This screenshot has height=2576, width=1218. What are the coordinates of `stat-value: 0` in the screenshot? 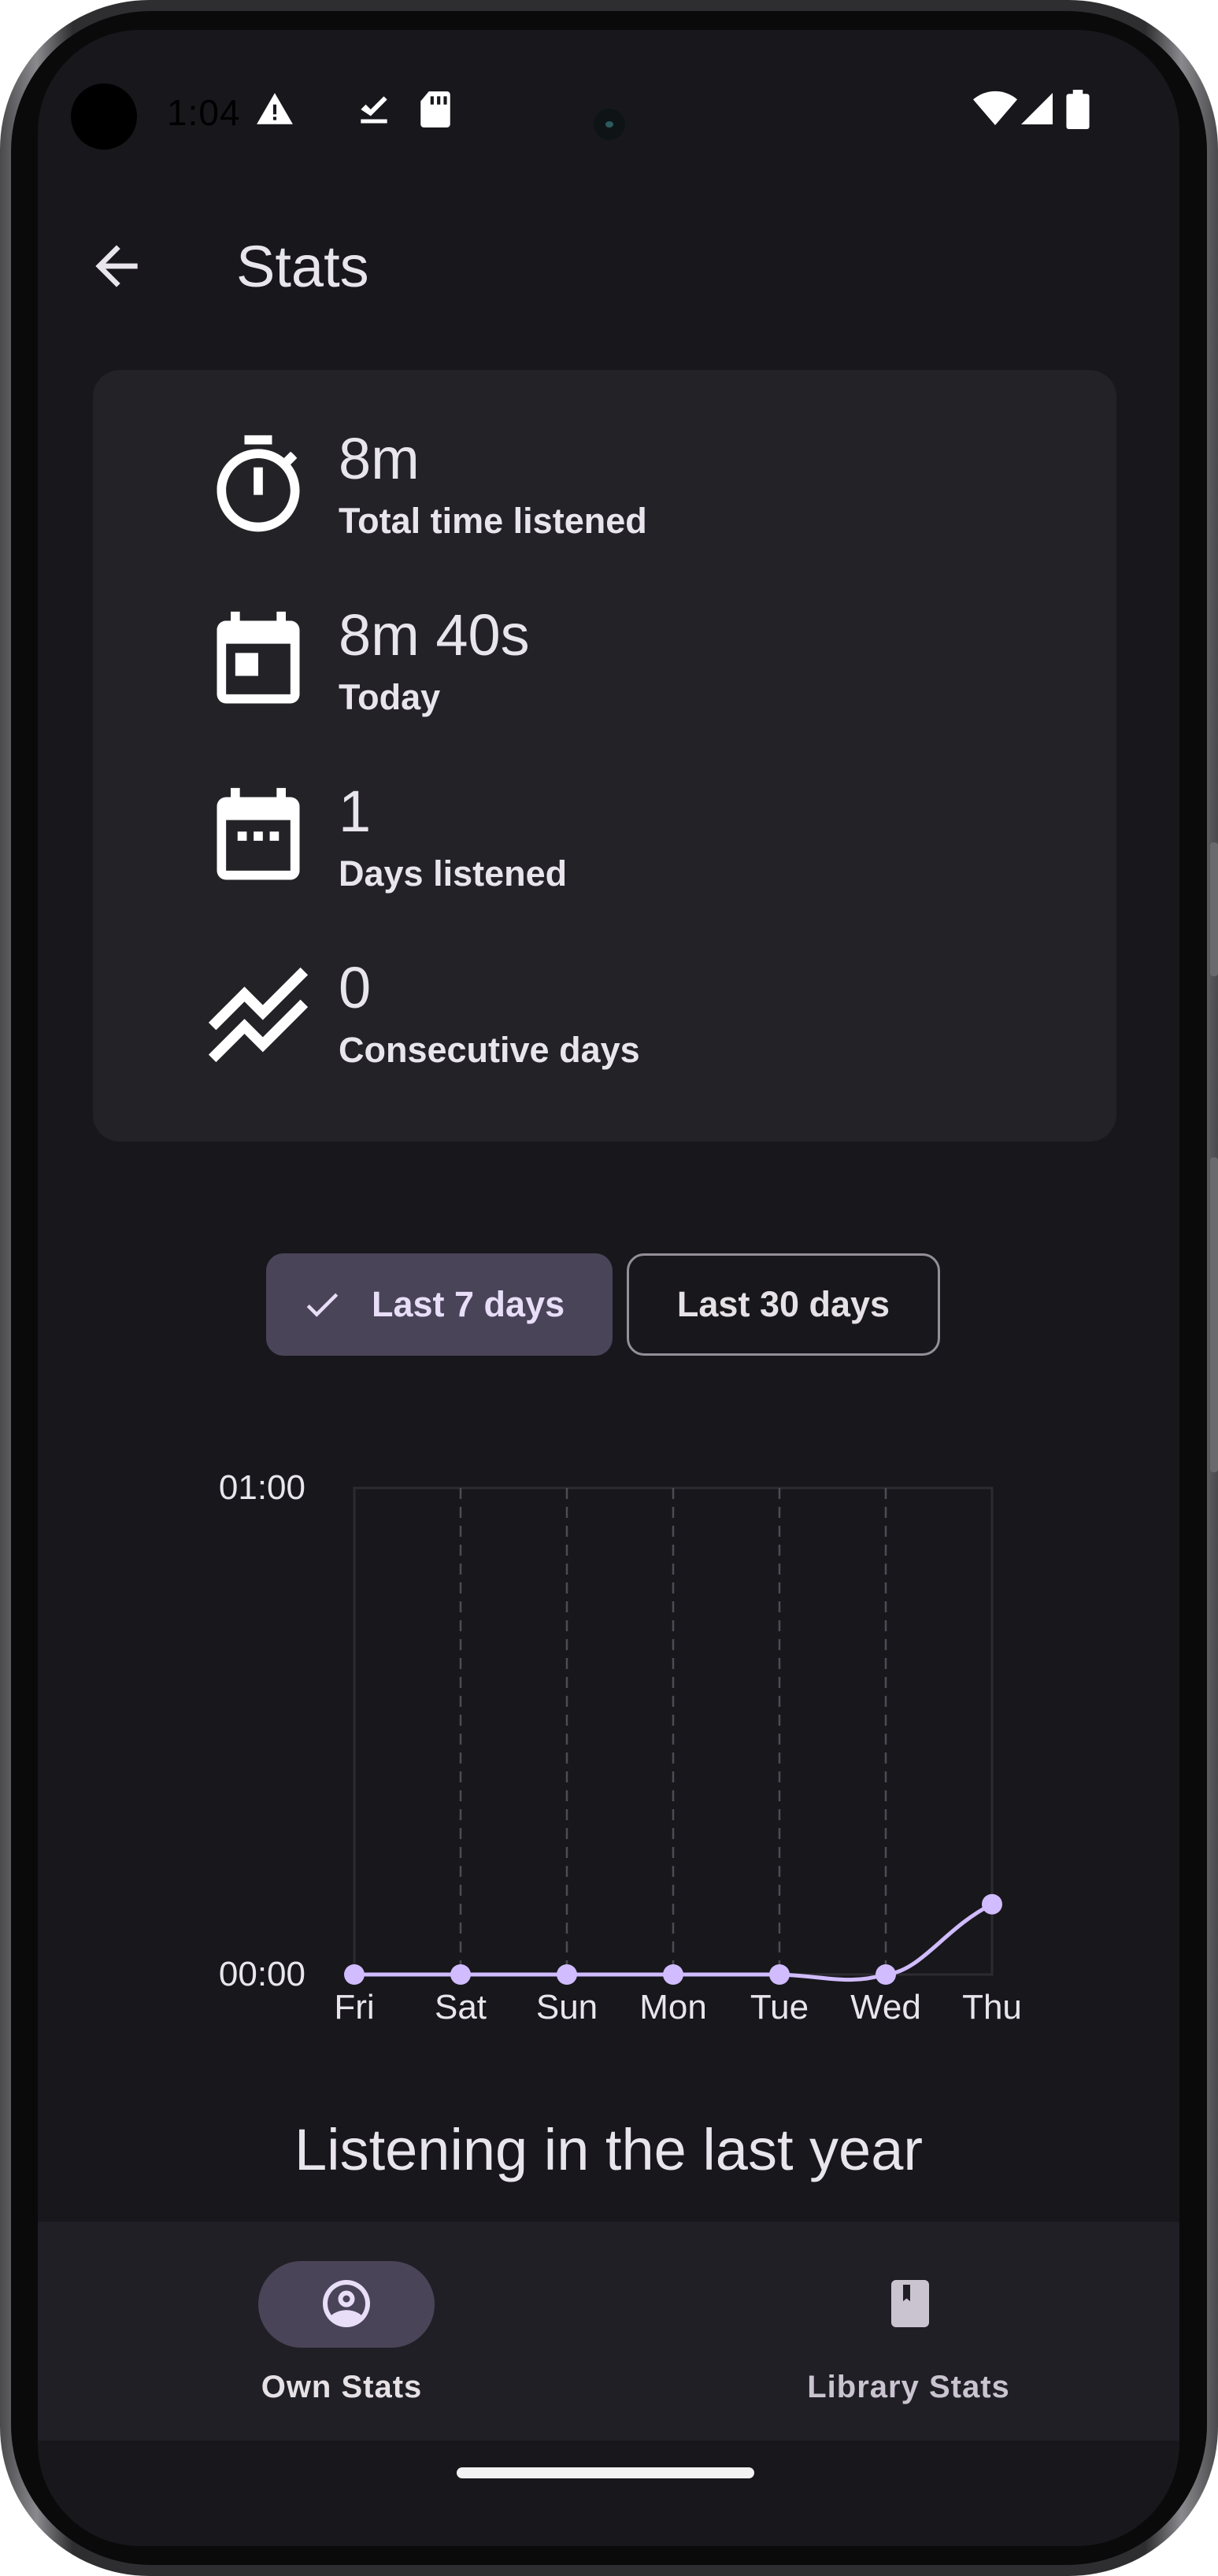 It's located at (355, 987).